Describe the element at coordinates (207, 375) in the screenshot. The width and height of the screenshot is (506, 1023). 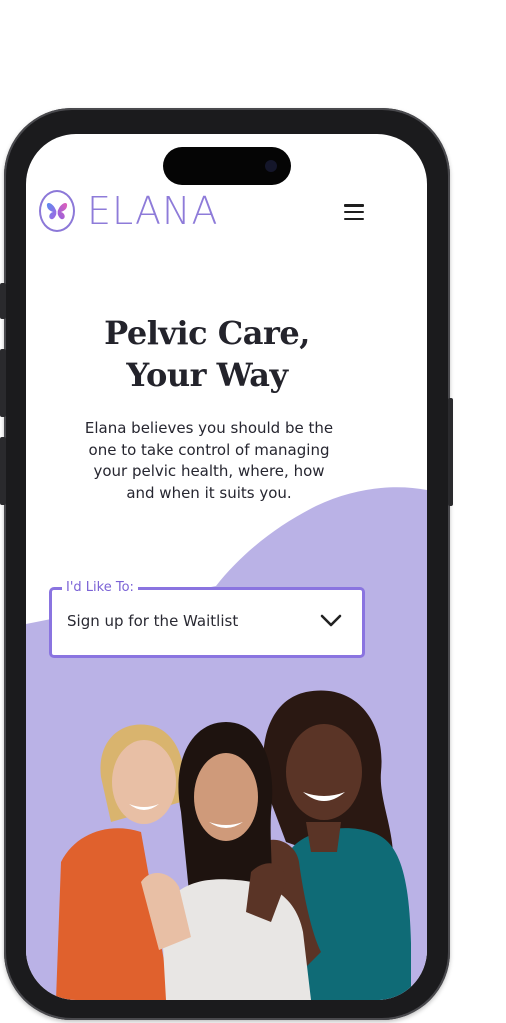
I see `hero-title-line-2: Your Way` at that location.